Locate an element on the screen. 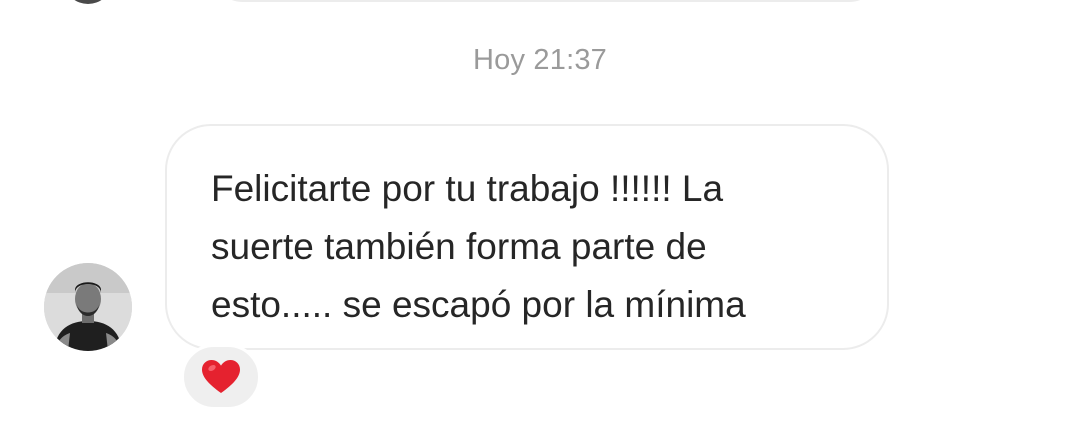  sender-avatar is located at coordinates (88, 307).